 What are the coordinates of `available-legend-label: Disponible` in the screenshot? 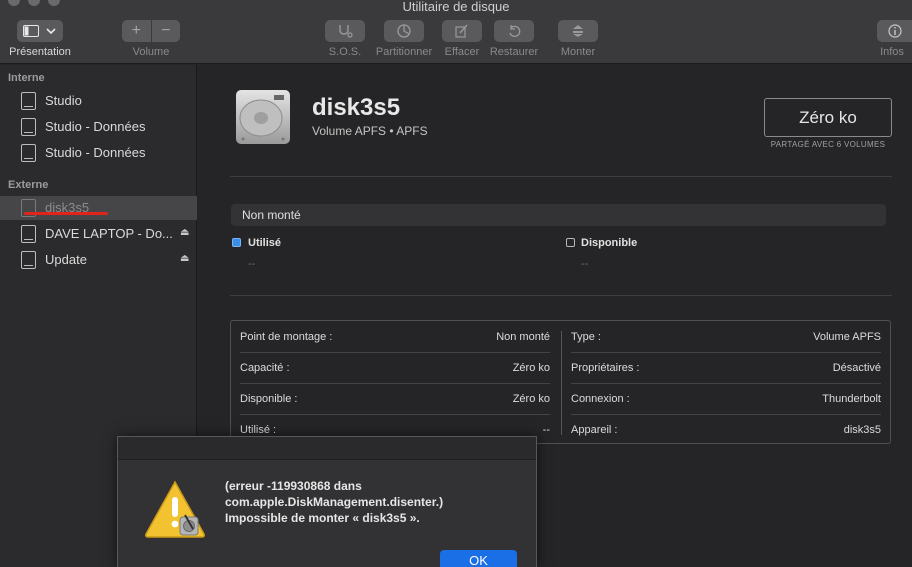 It's located at (609, 243).